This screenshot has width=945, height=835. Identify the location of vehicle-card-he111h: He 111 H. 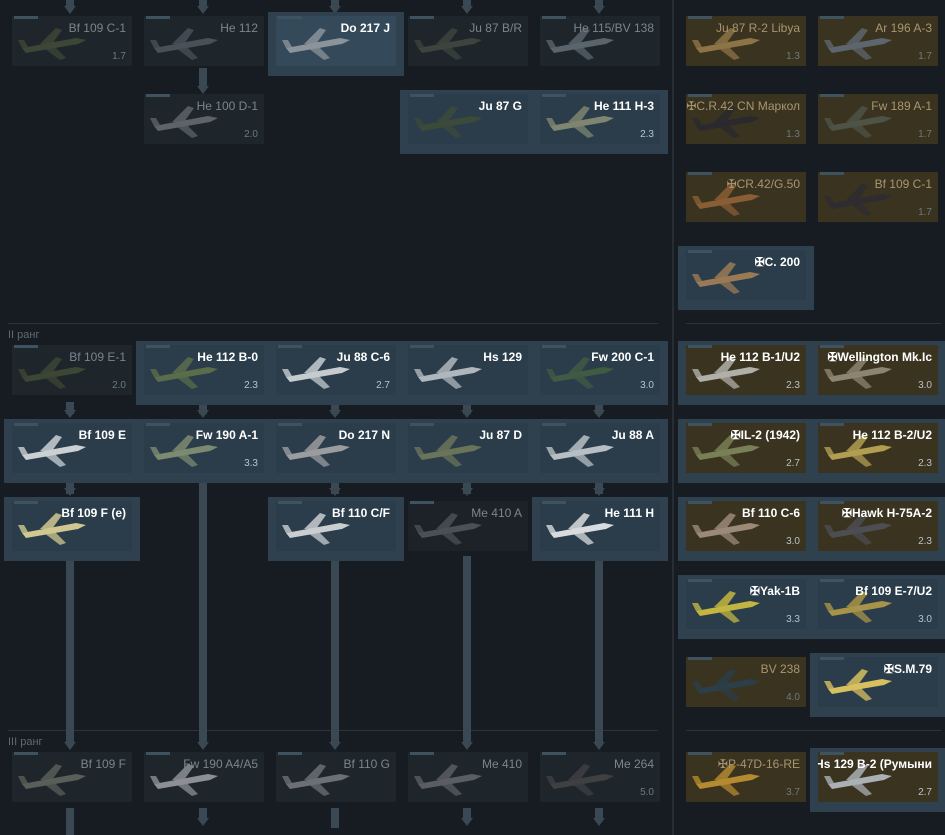
(600, 526).